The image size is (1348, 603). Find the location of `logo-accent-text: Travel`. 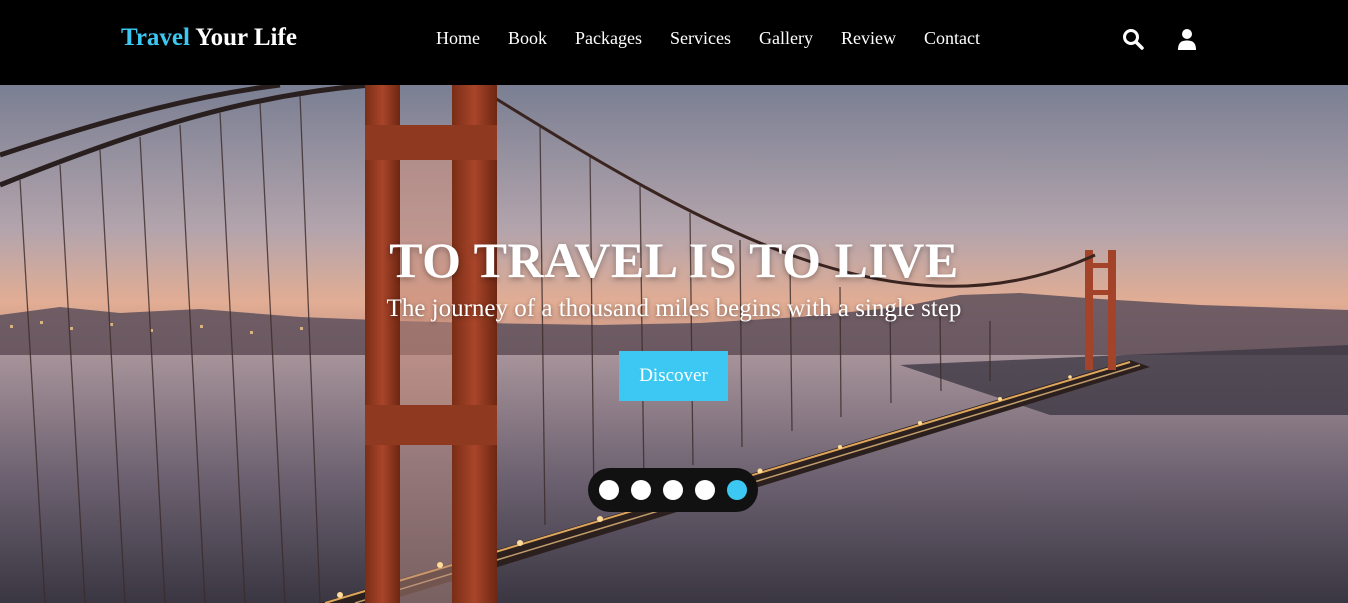

logo-accent-text: Travel is located at coordinates (155, 37).